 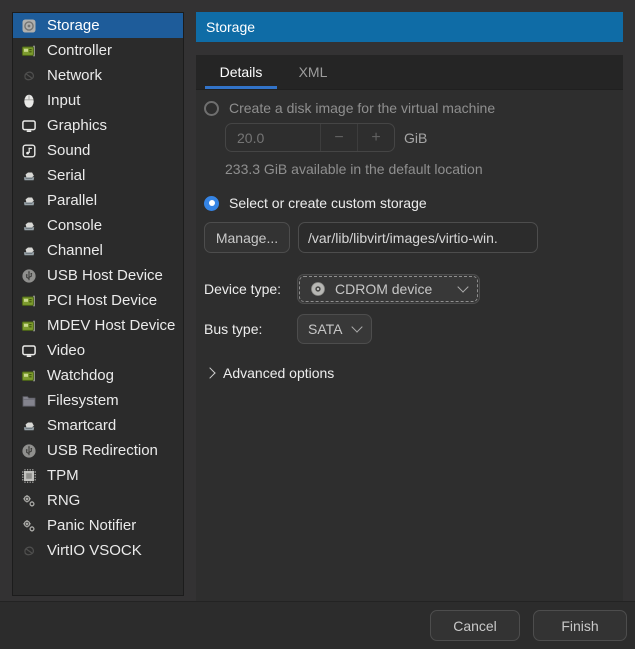 I want to click on sidebar-item-pci-host-device: PCI Host Device, so click(x=98, y=300).